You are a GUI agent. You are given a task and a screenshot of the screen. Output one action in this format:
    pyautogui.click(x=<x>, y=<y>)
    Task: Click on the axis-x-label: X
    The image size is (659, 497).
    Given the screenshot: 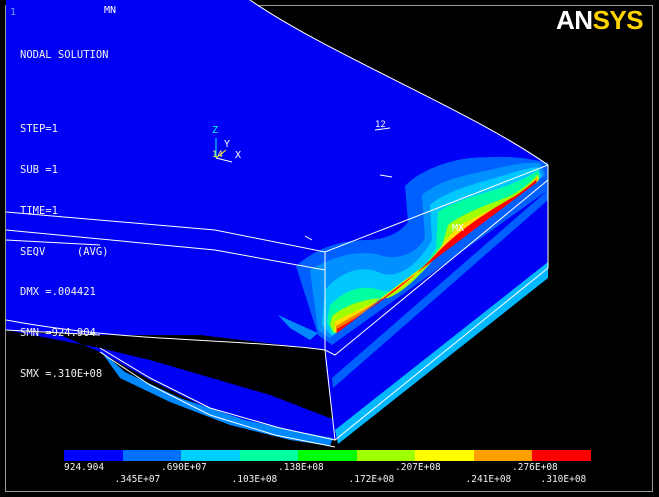 What is the action you would take?
    pyautogui.click(x=238, y=155)
    